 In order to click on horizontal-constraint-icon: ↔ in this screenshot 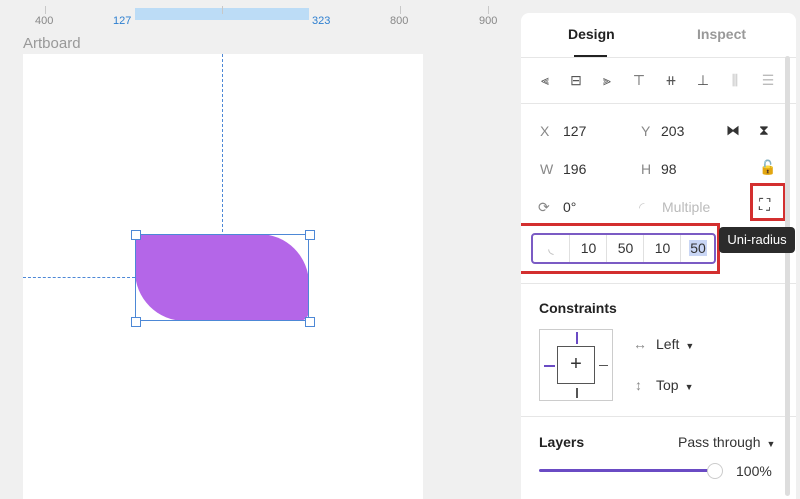, I will do `click(640, 344)`.